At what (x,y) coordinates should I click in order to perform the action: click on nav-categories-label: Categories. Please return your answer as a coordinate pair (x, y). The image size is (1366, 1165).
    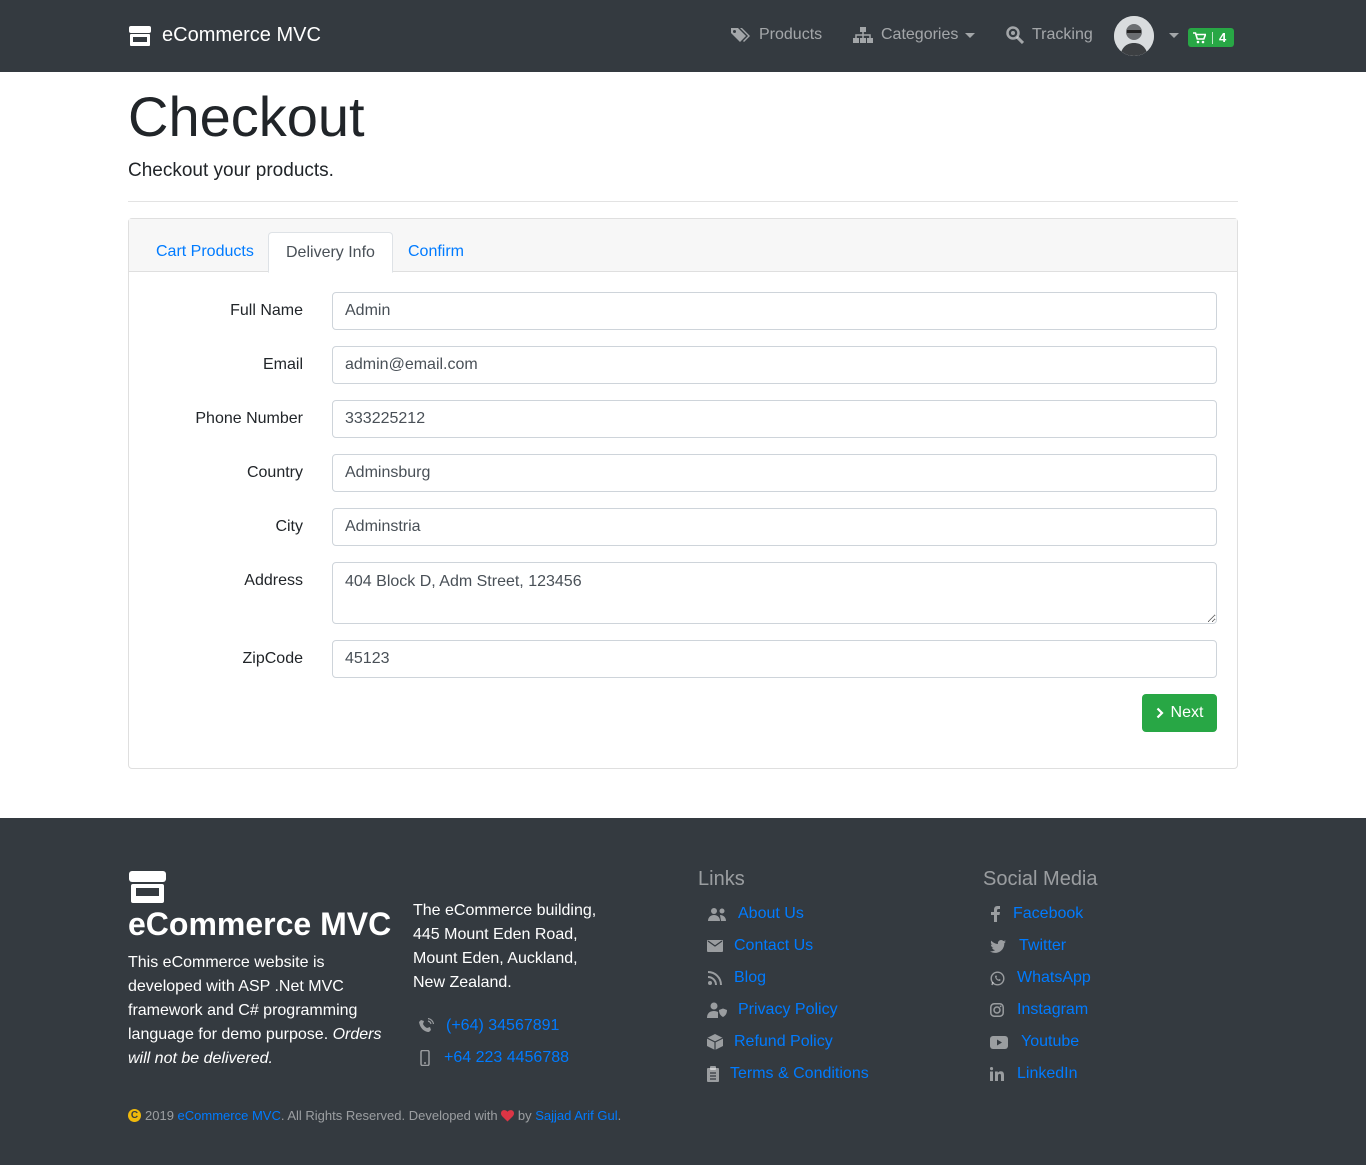
    Looking at the image, I should click on (920, 34).